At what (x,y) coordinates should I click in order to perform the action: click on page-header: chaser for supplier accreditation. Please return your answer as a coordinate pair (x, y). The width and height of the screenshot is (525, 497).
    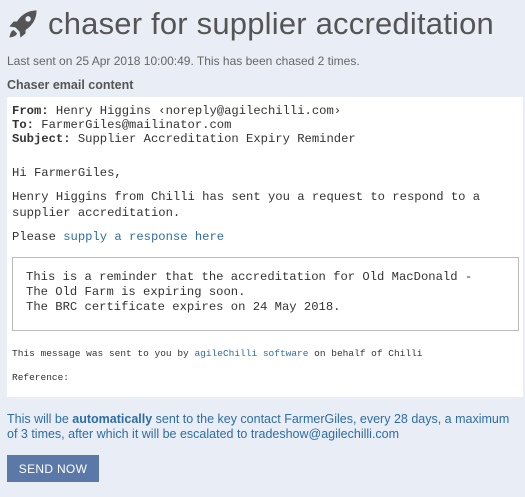
    Looking at the image, I should click on (250, 24).